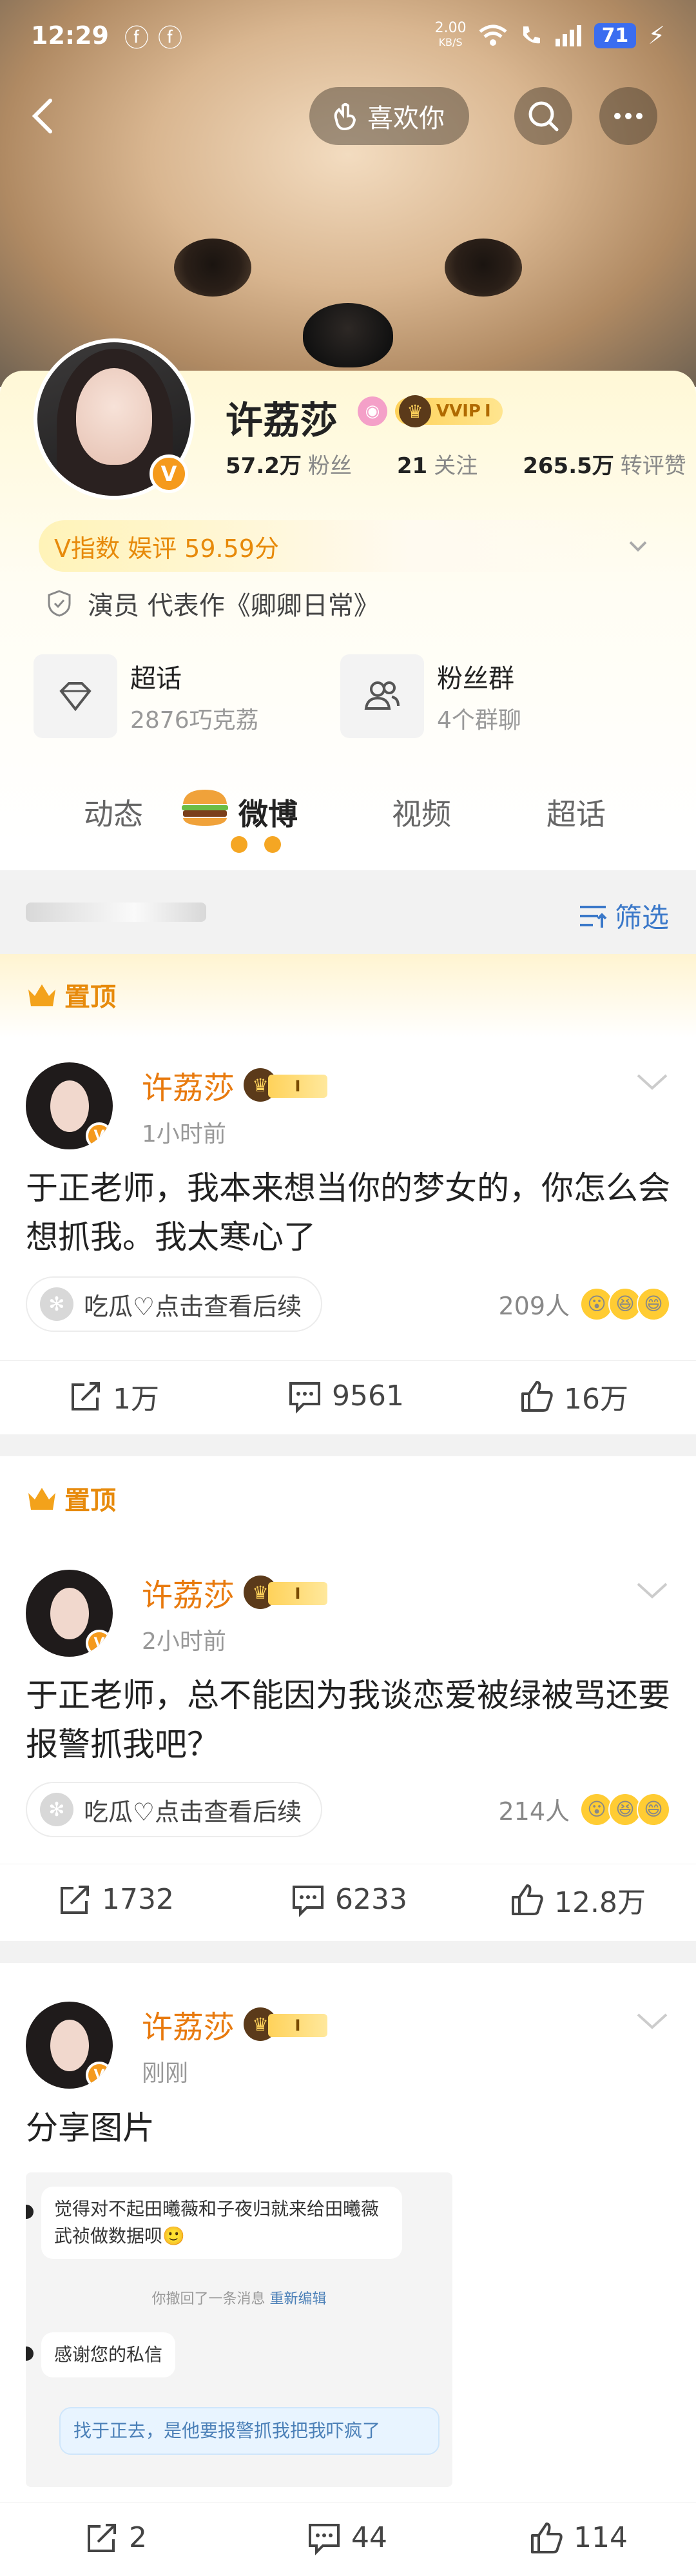 This screenshot has height=2576, width=696. I want to click on comment-count: 6233, so click(371, 1900).